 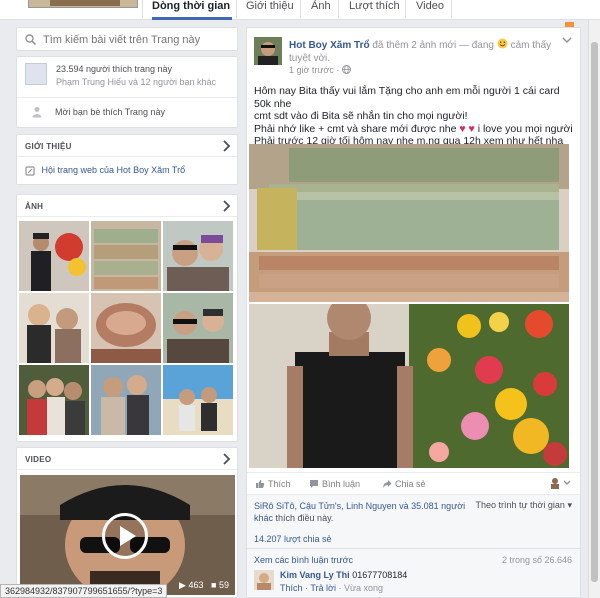 I want to click on photos-header: ẢNH, so click(x=127, y=206).